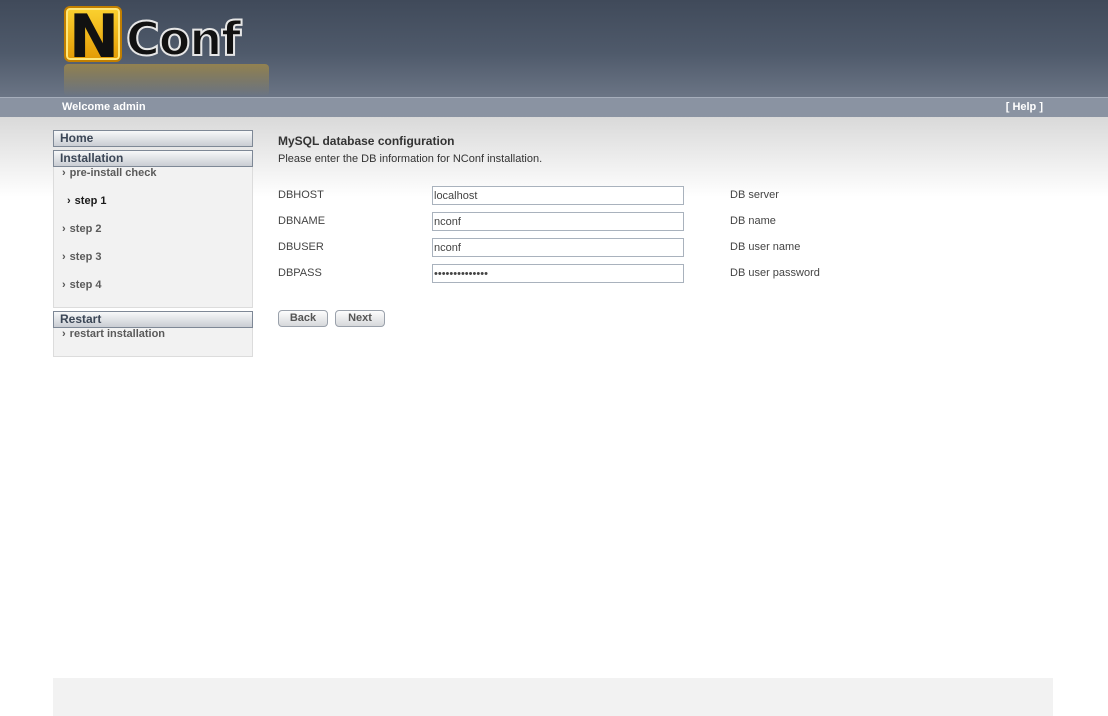  I want to click on footer, so click(553, 697).